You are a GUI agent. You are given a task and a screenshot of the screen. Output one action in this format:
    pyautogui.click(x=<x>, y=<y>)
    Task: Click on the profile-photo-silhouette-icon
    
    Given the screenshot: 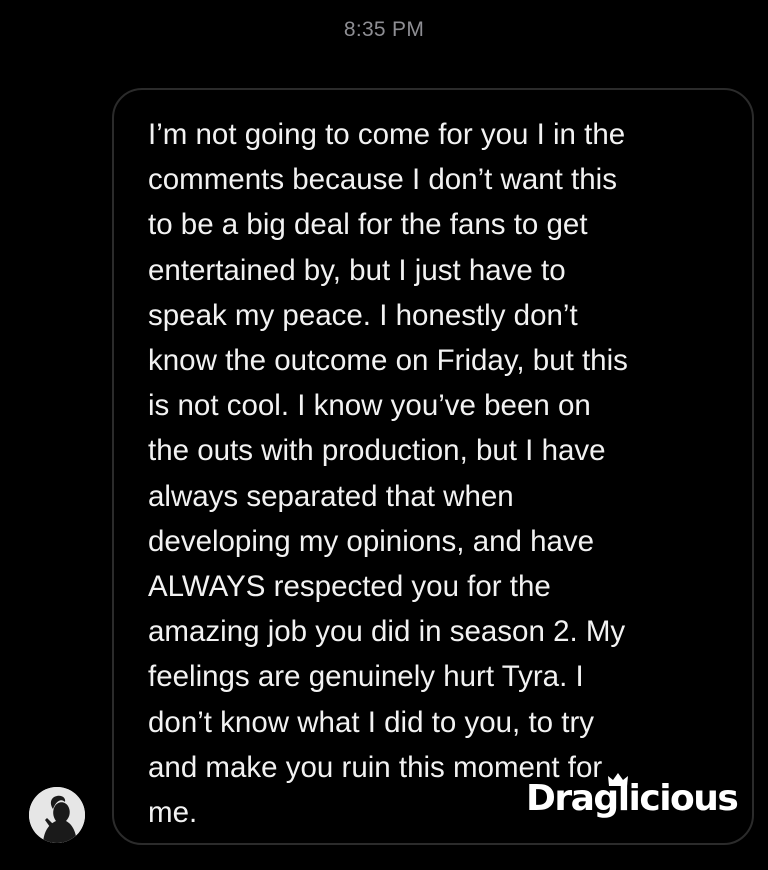 What is the action you would take?
    pyautogui.click(x=57, y=815)
    